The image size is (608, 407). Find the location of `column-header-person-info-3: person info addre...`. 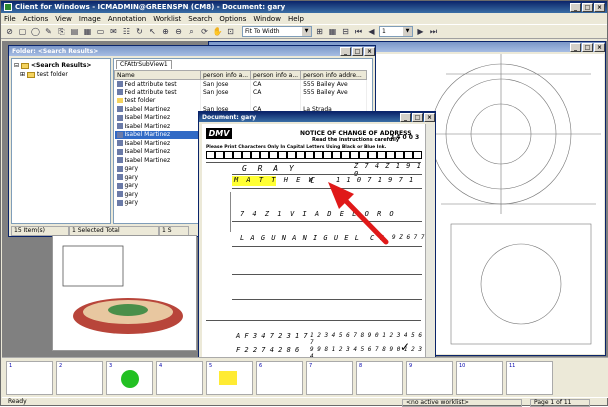

column-header-person-info-3: person info addre... is located at coordinates (334, 75).